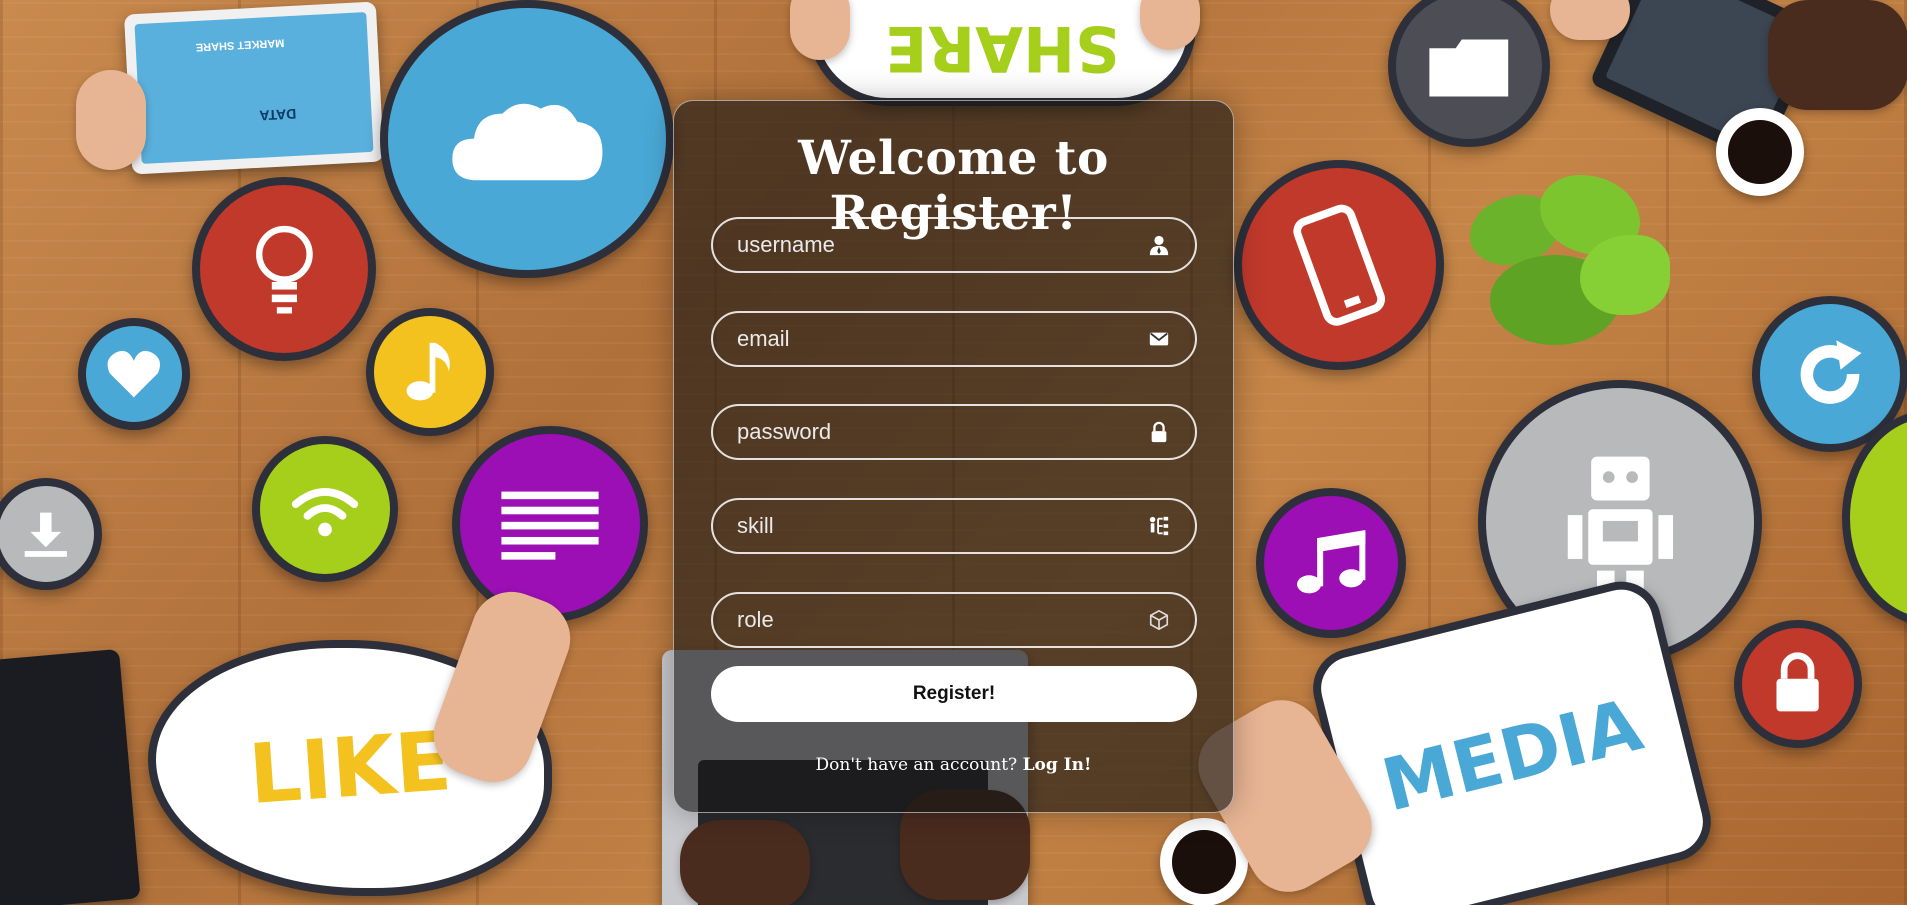 The height and width of the screenshot is (905, 1907). What do you see at coordinates (1159, 526) in the screenshot?
I see `hierarchy-icon` at bounding box center [1159, 526].